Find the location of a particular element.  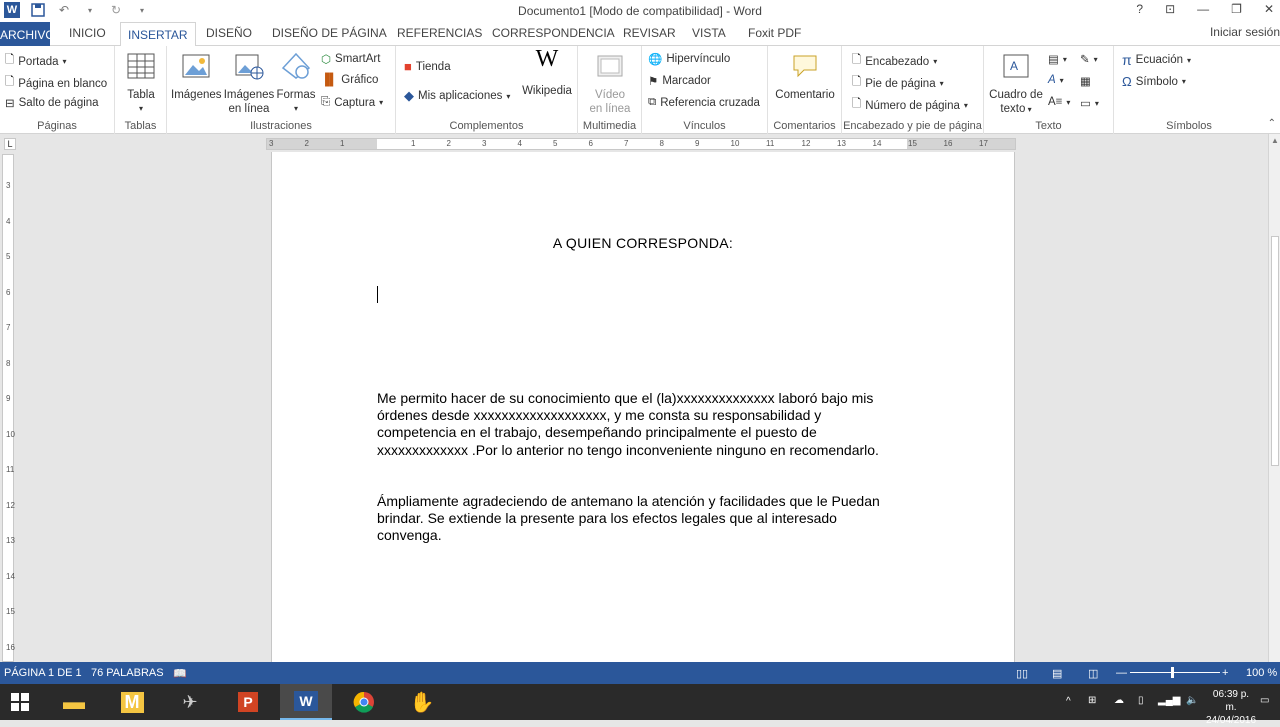

taskbar-powerpoint: P is located at coordinates (248, 702).